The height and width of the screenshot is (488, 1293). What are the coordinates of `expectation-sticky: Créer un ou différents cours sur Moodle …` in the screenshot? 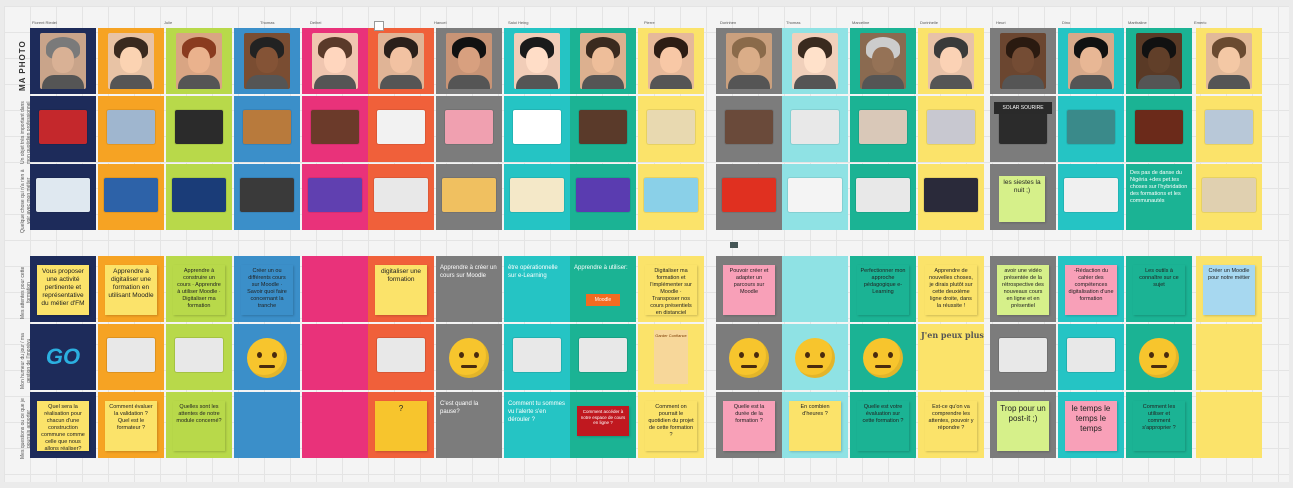 It's located at (267, 290).